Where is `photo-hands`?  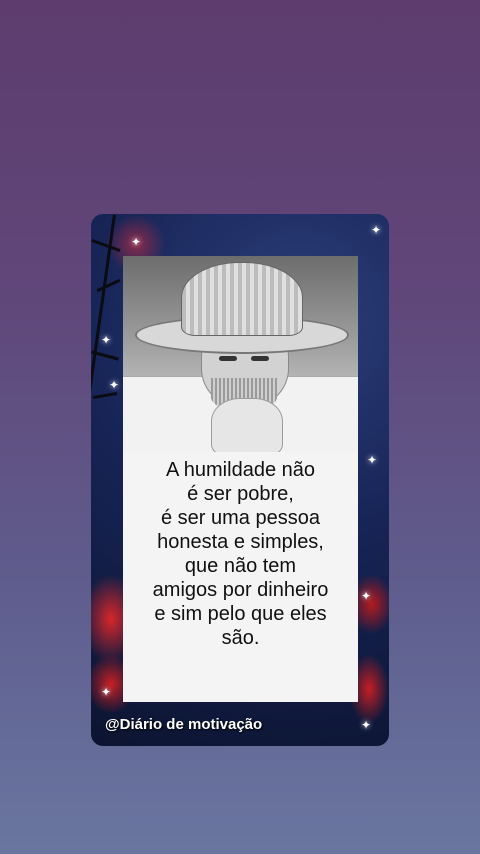 photo-hands is located at coordinates (247, 425).